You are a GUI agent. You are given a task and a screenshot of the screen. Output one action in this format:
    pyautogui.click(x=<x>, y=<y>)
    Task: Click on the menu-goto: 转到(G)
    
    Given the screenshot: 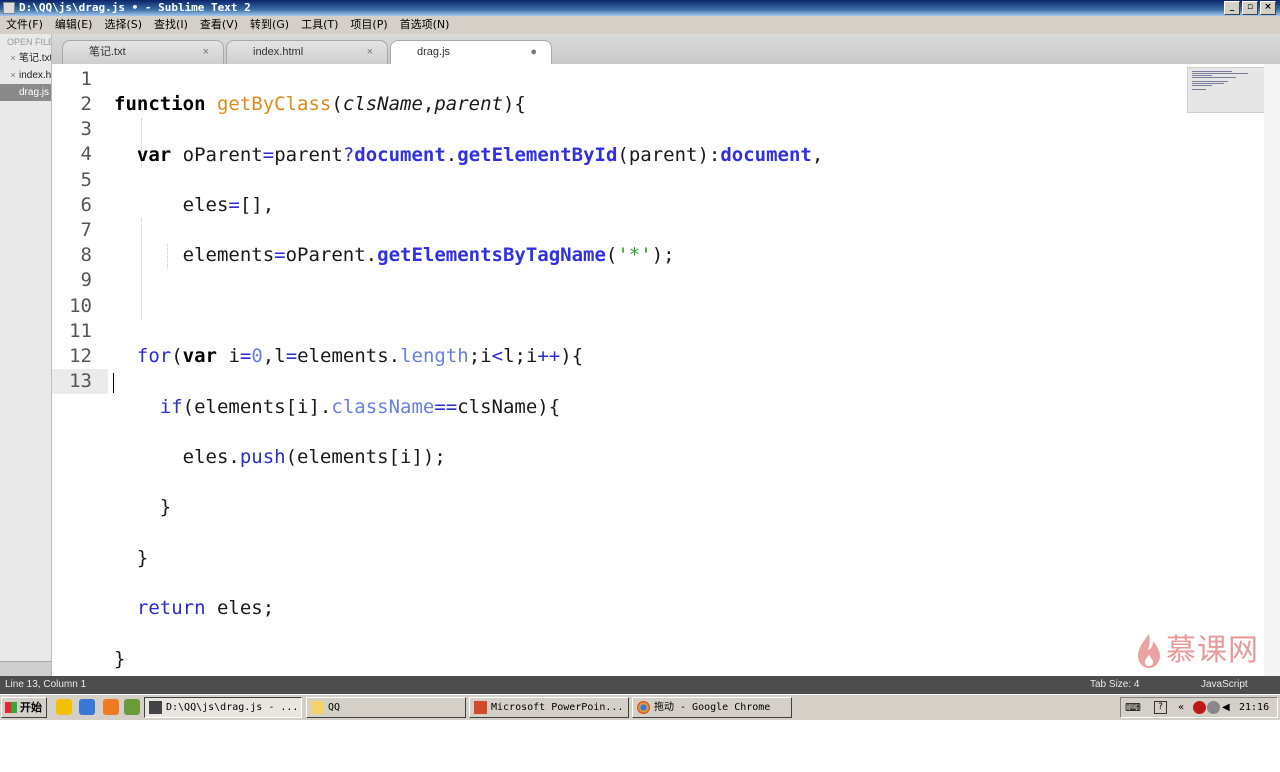 What is the action you would take?
    pyautogui.click(x=269, y=25)
    